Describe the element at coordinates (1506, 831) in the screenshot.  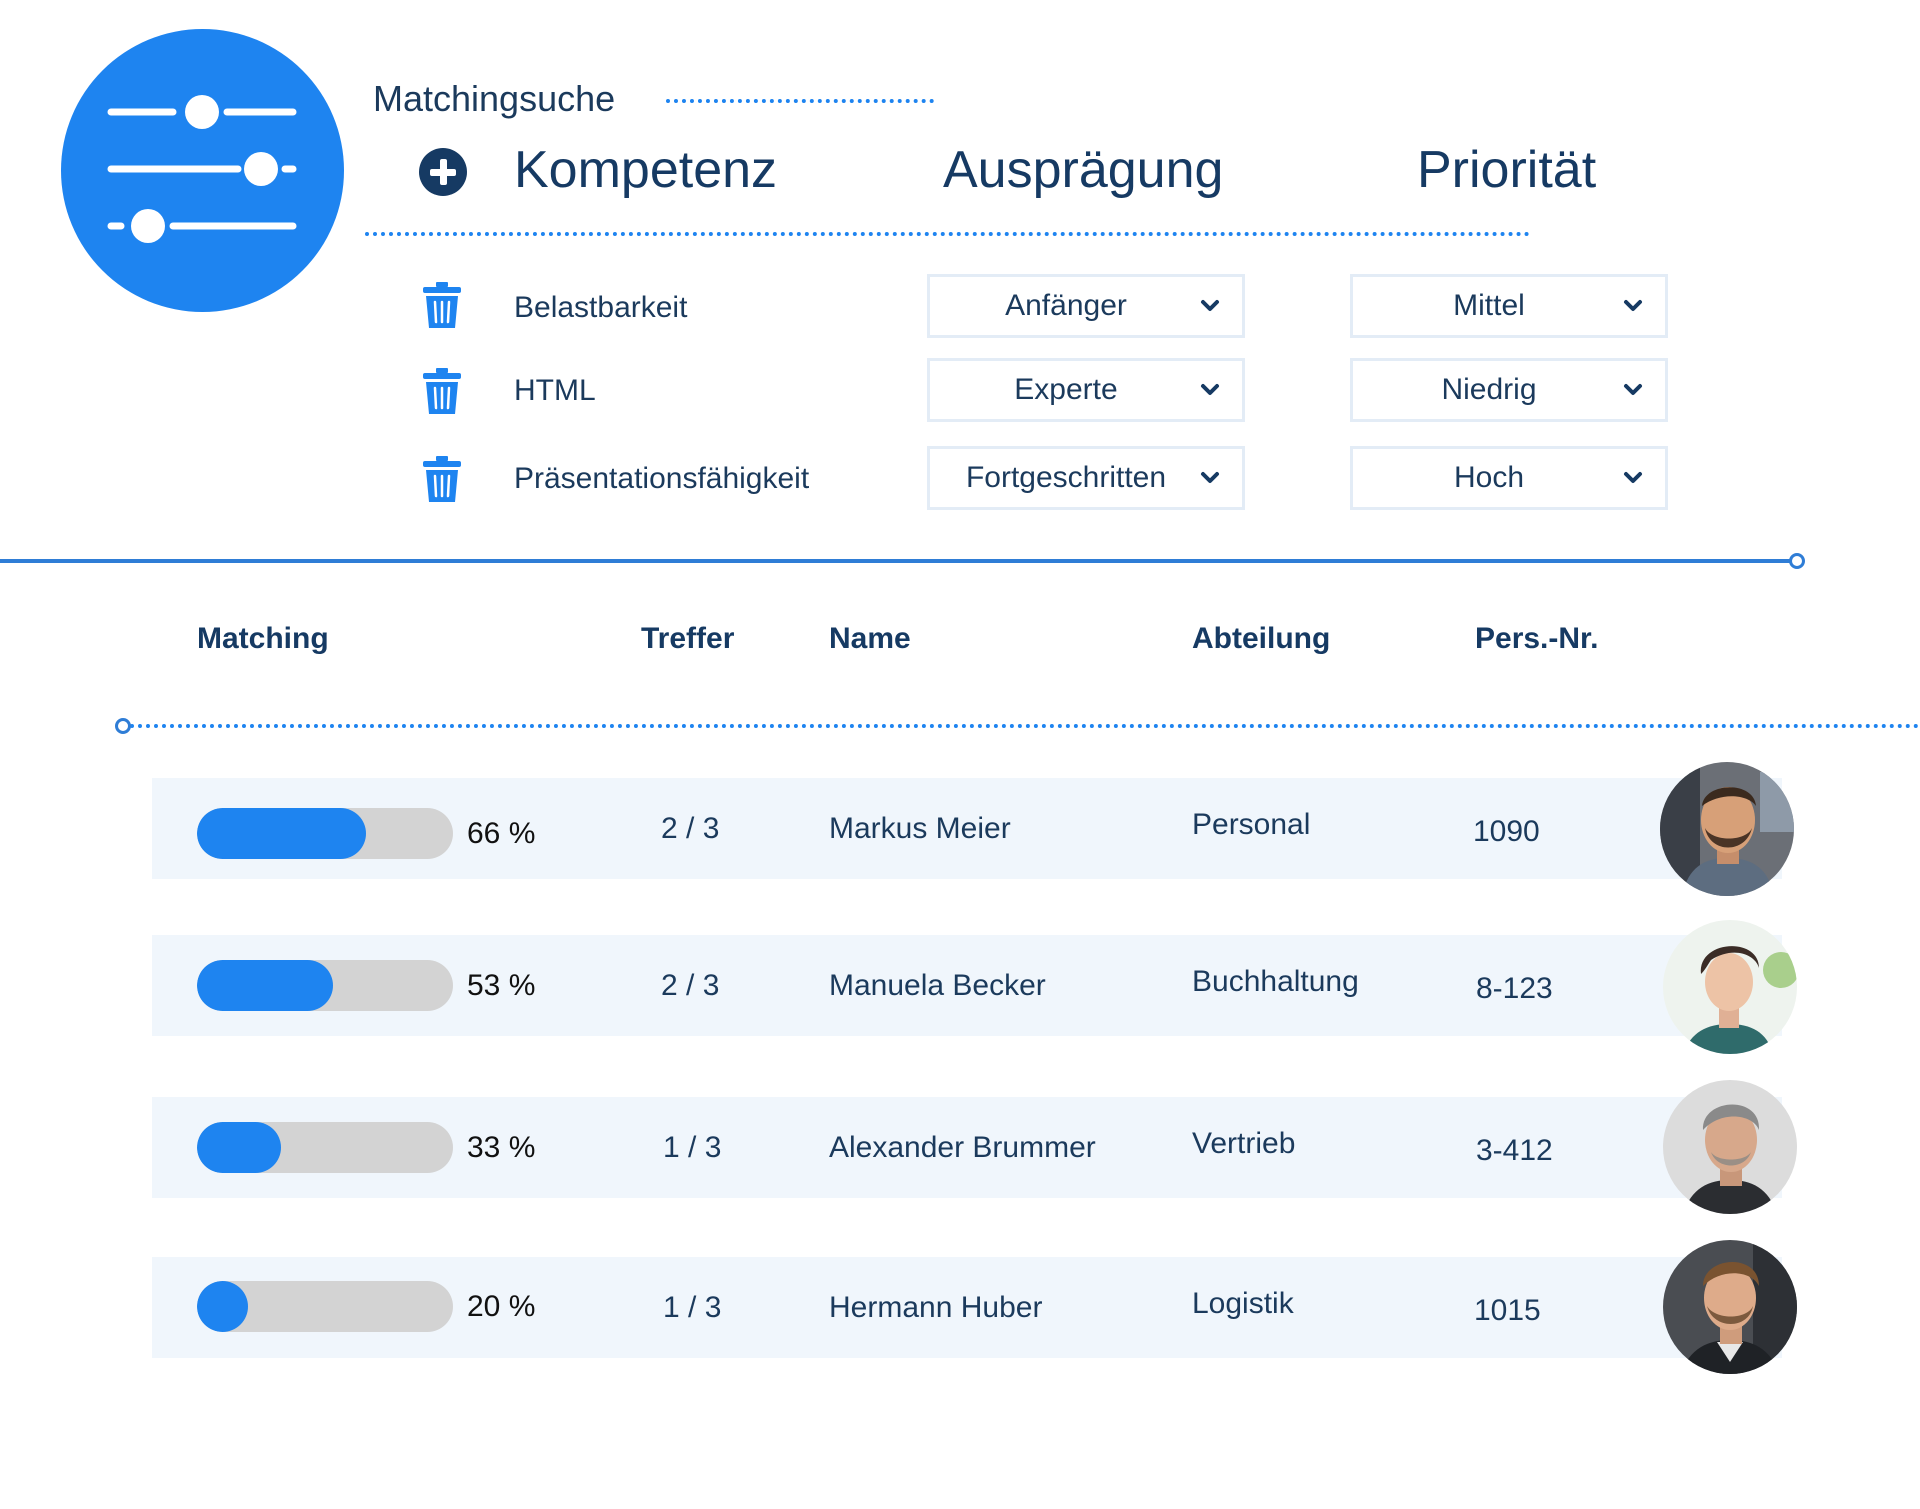
I see `personnel-number: 1090` at that location.